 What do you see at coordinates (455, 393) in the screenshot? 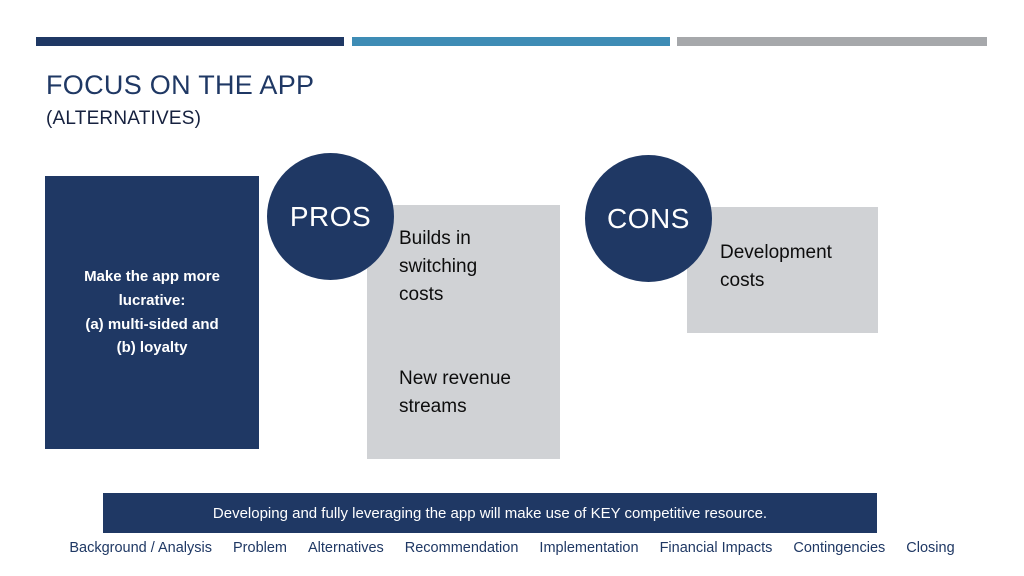
I see `pros-item-2: New revenue streams` at bounding box center [455, 393].